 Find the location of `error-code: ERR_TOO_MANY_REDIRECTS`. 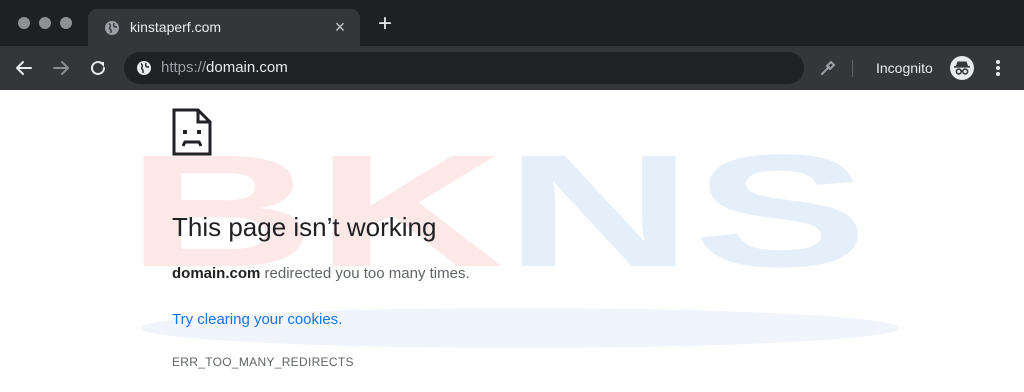

error-code: ERR_TOO_MANY_REDIRECTS is located at coordinates (263, 362).